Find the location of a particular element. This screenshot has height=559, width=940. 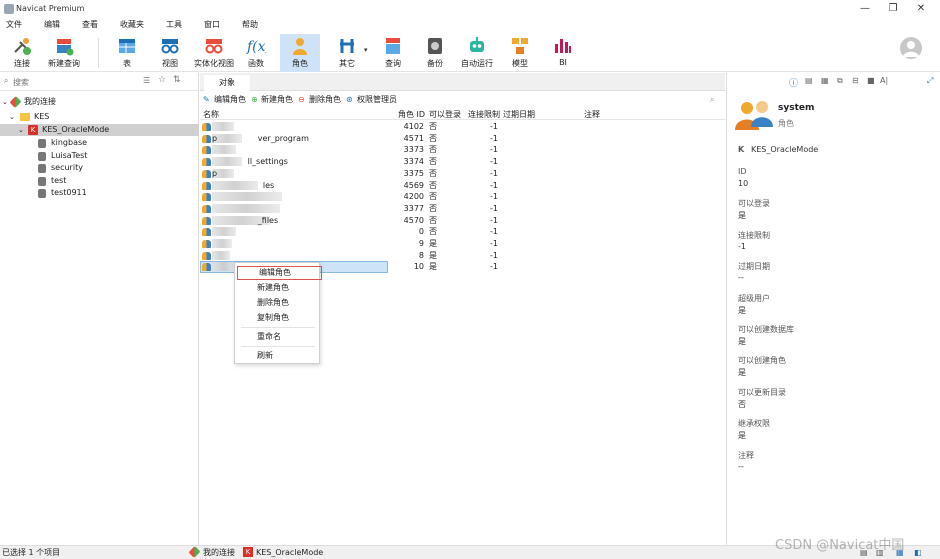

grid-header: 名称 角色 ID 可以登录 连接限制 过期日期 注释 is located at coordinates (462, 114).